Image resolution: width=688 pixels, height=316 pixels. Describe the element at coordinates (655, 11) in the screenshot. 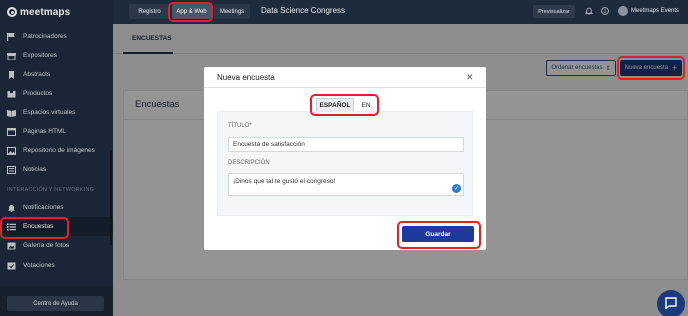

I see `org-name: Meetmaps Events` at that location.